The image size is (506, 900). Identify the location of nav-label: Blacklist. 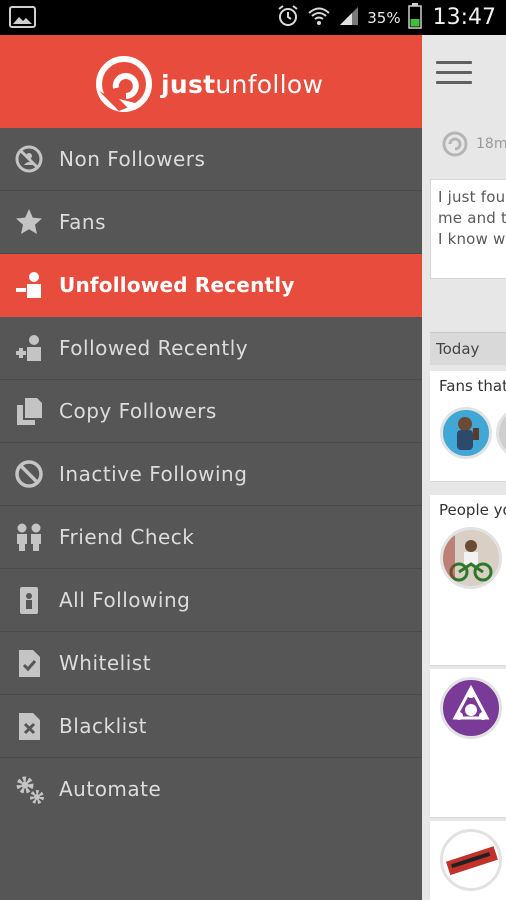
(103, 726).